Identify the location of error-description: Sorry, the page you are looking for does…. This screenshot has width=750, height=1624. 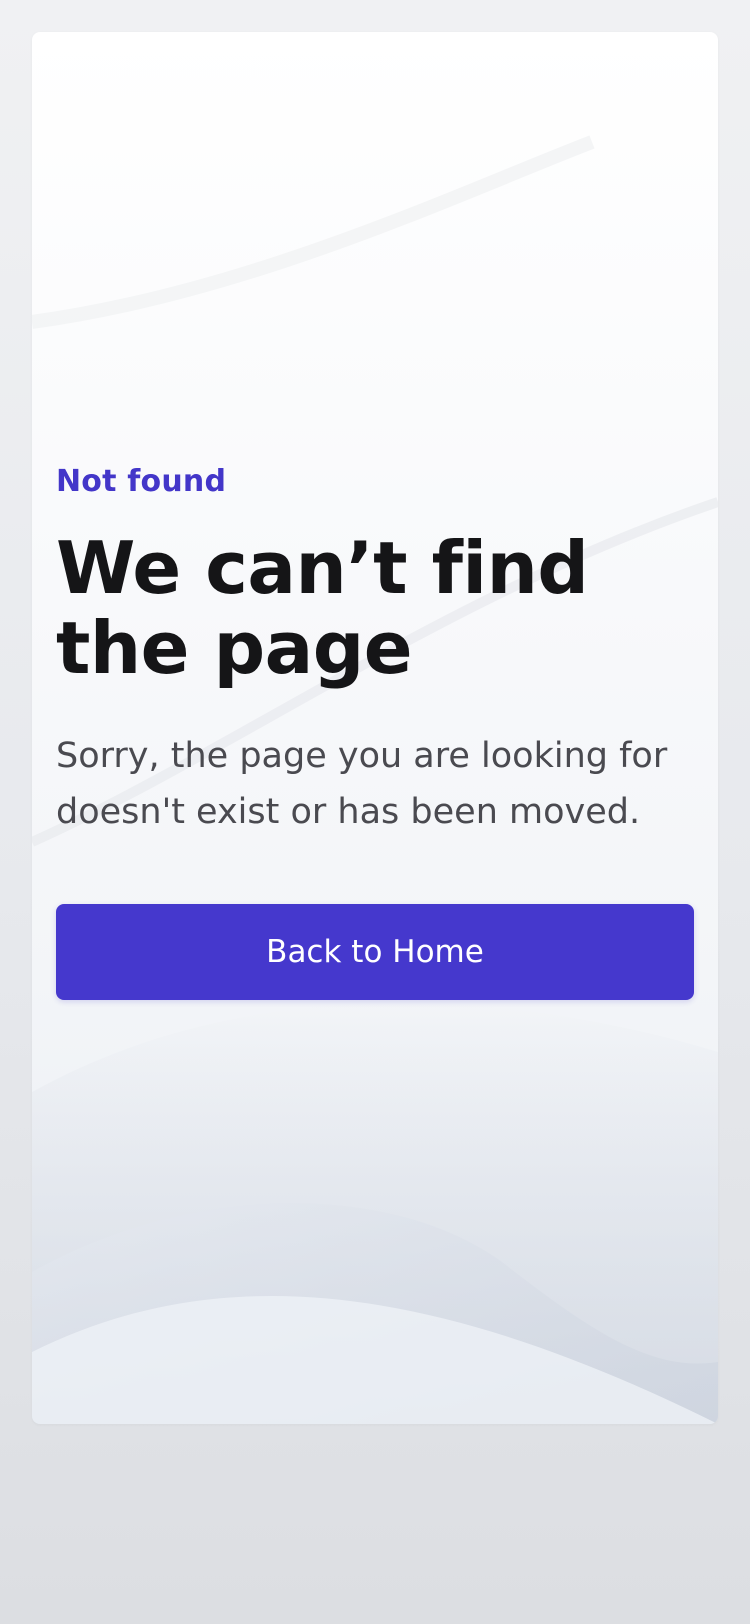
(362, 784).